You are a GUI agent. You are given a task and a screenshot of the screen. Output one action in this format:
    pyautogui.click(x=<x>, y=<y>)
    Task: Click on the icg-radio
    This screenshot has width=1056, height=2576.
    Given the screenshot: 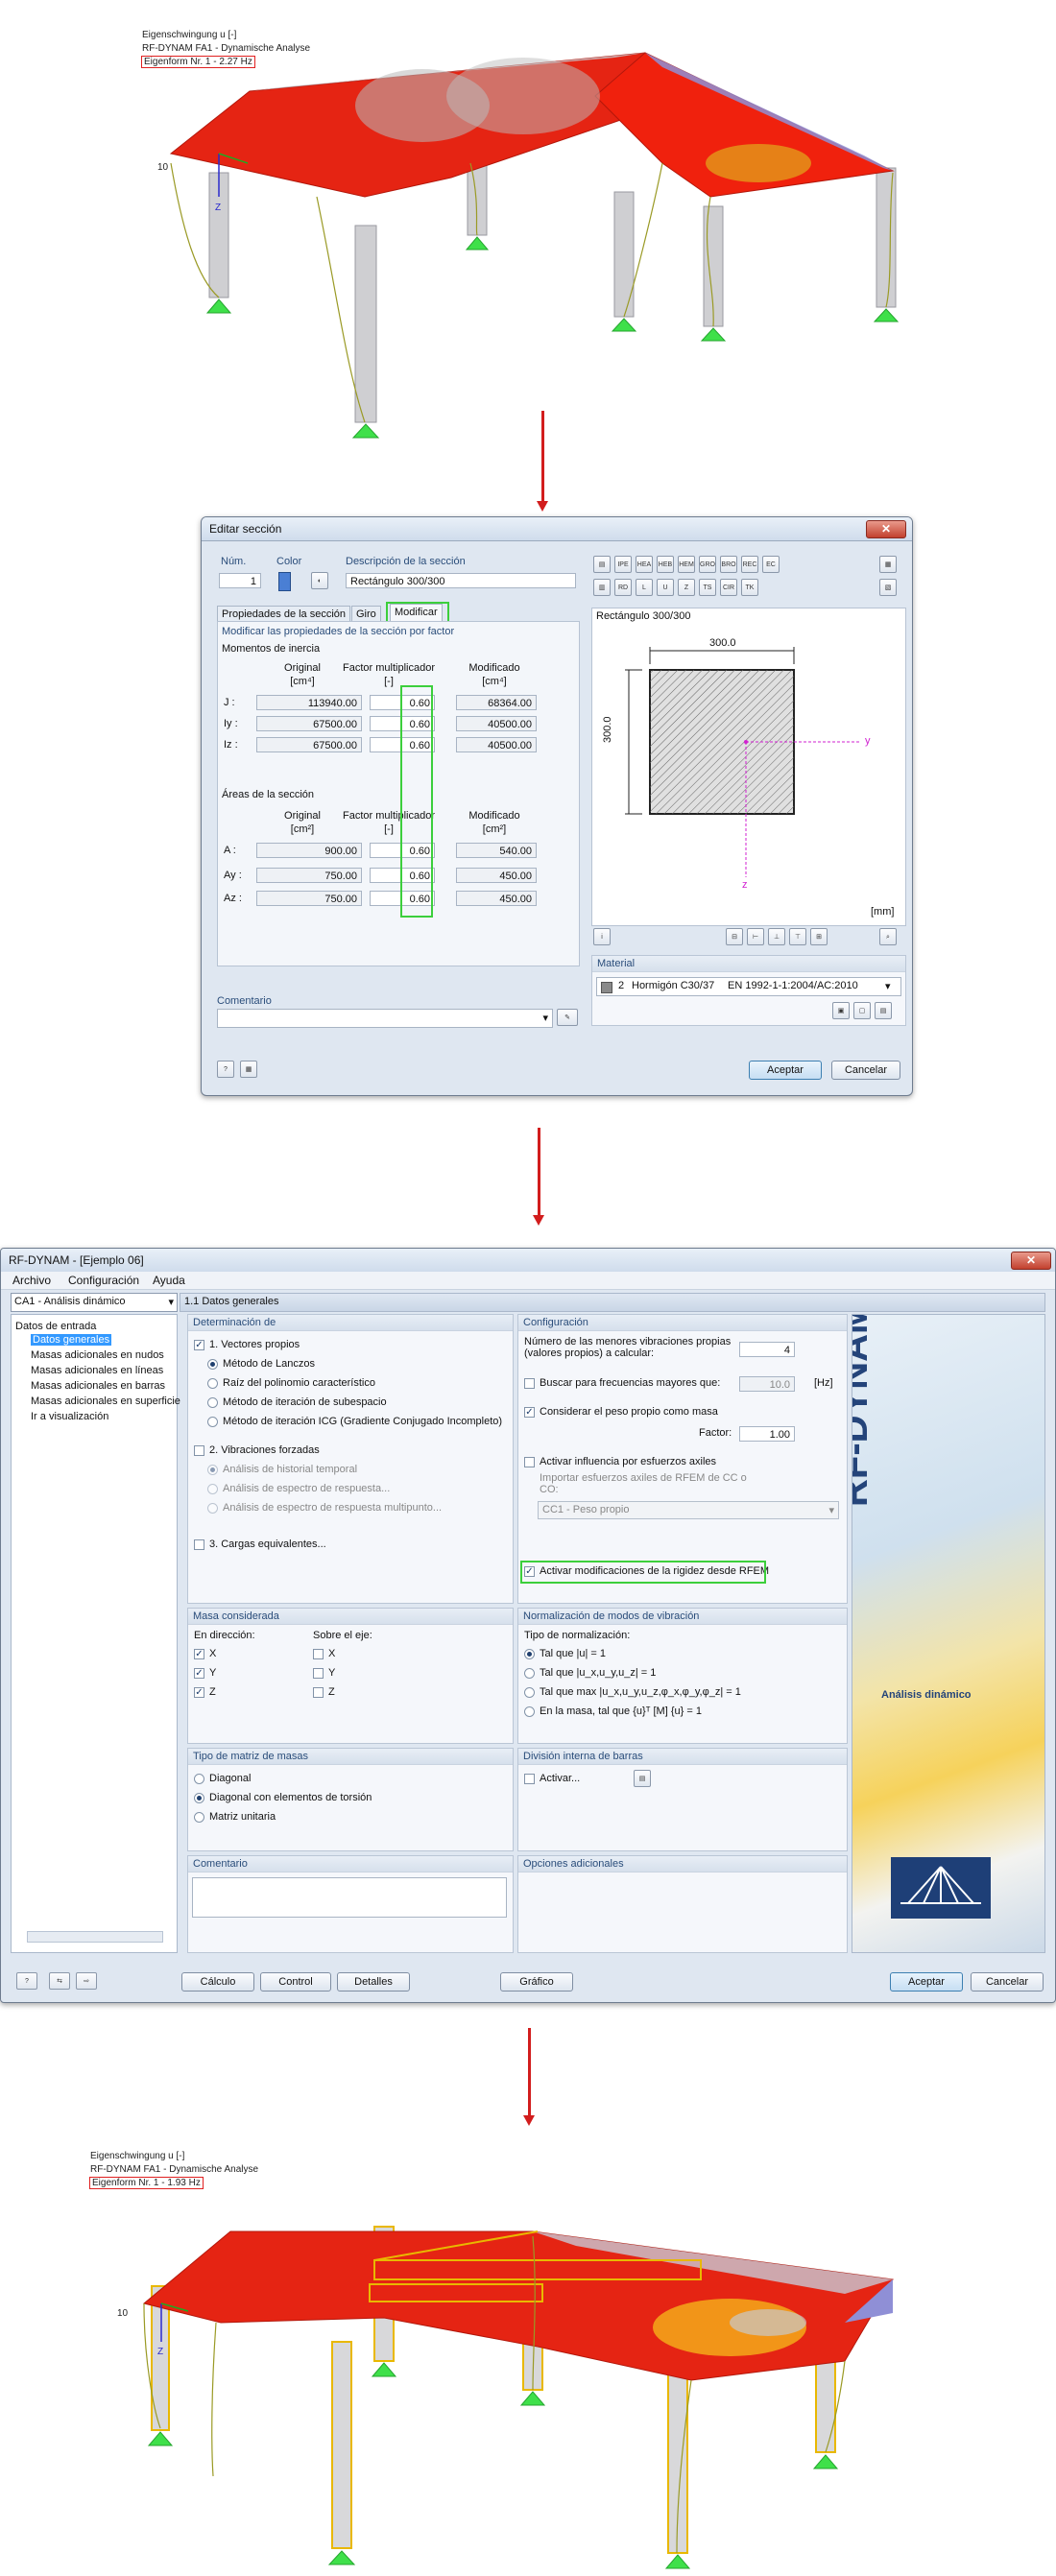 What is the action you would take?
    pyautogui.click(x=212, y=1422)
    